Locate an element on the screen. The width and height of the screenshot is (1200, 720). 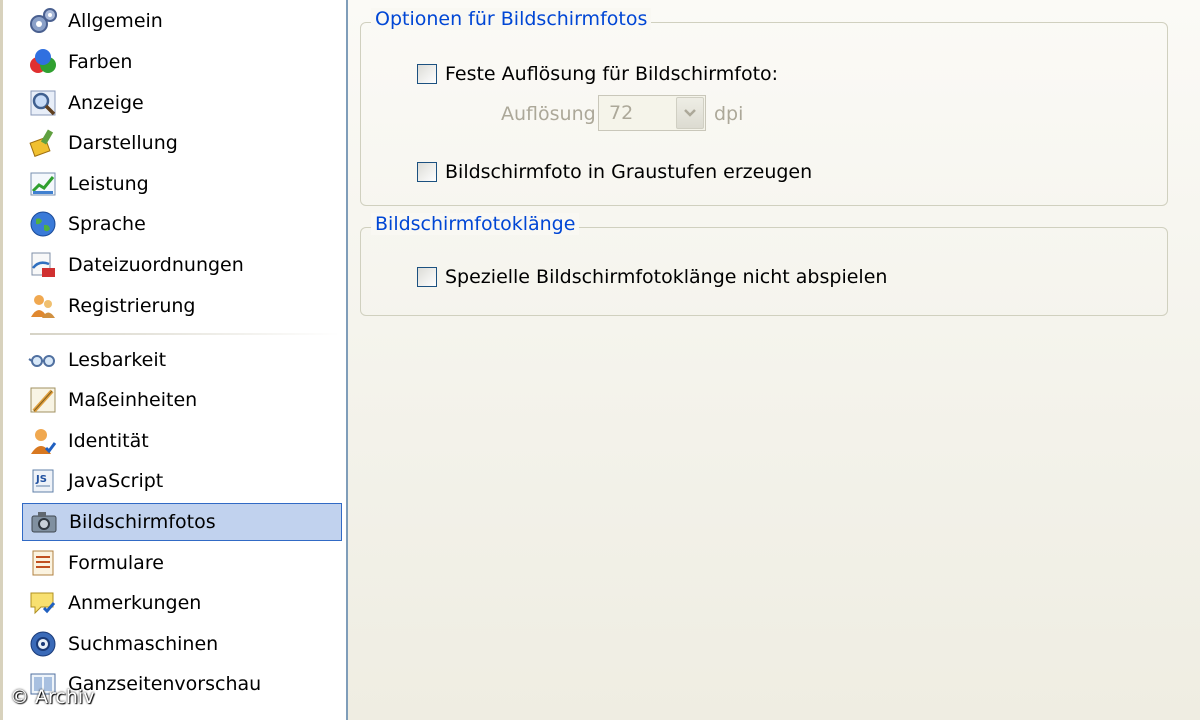
resolution-select: 72 is located at coordinates (652, 113).